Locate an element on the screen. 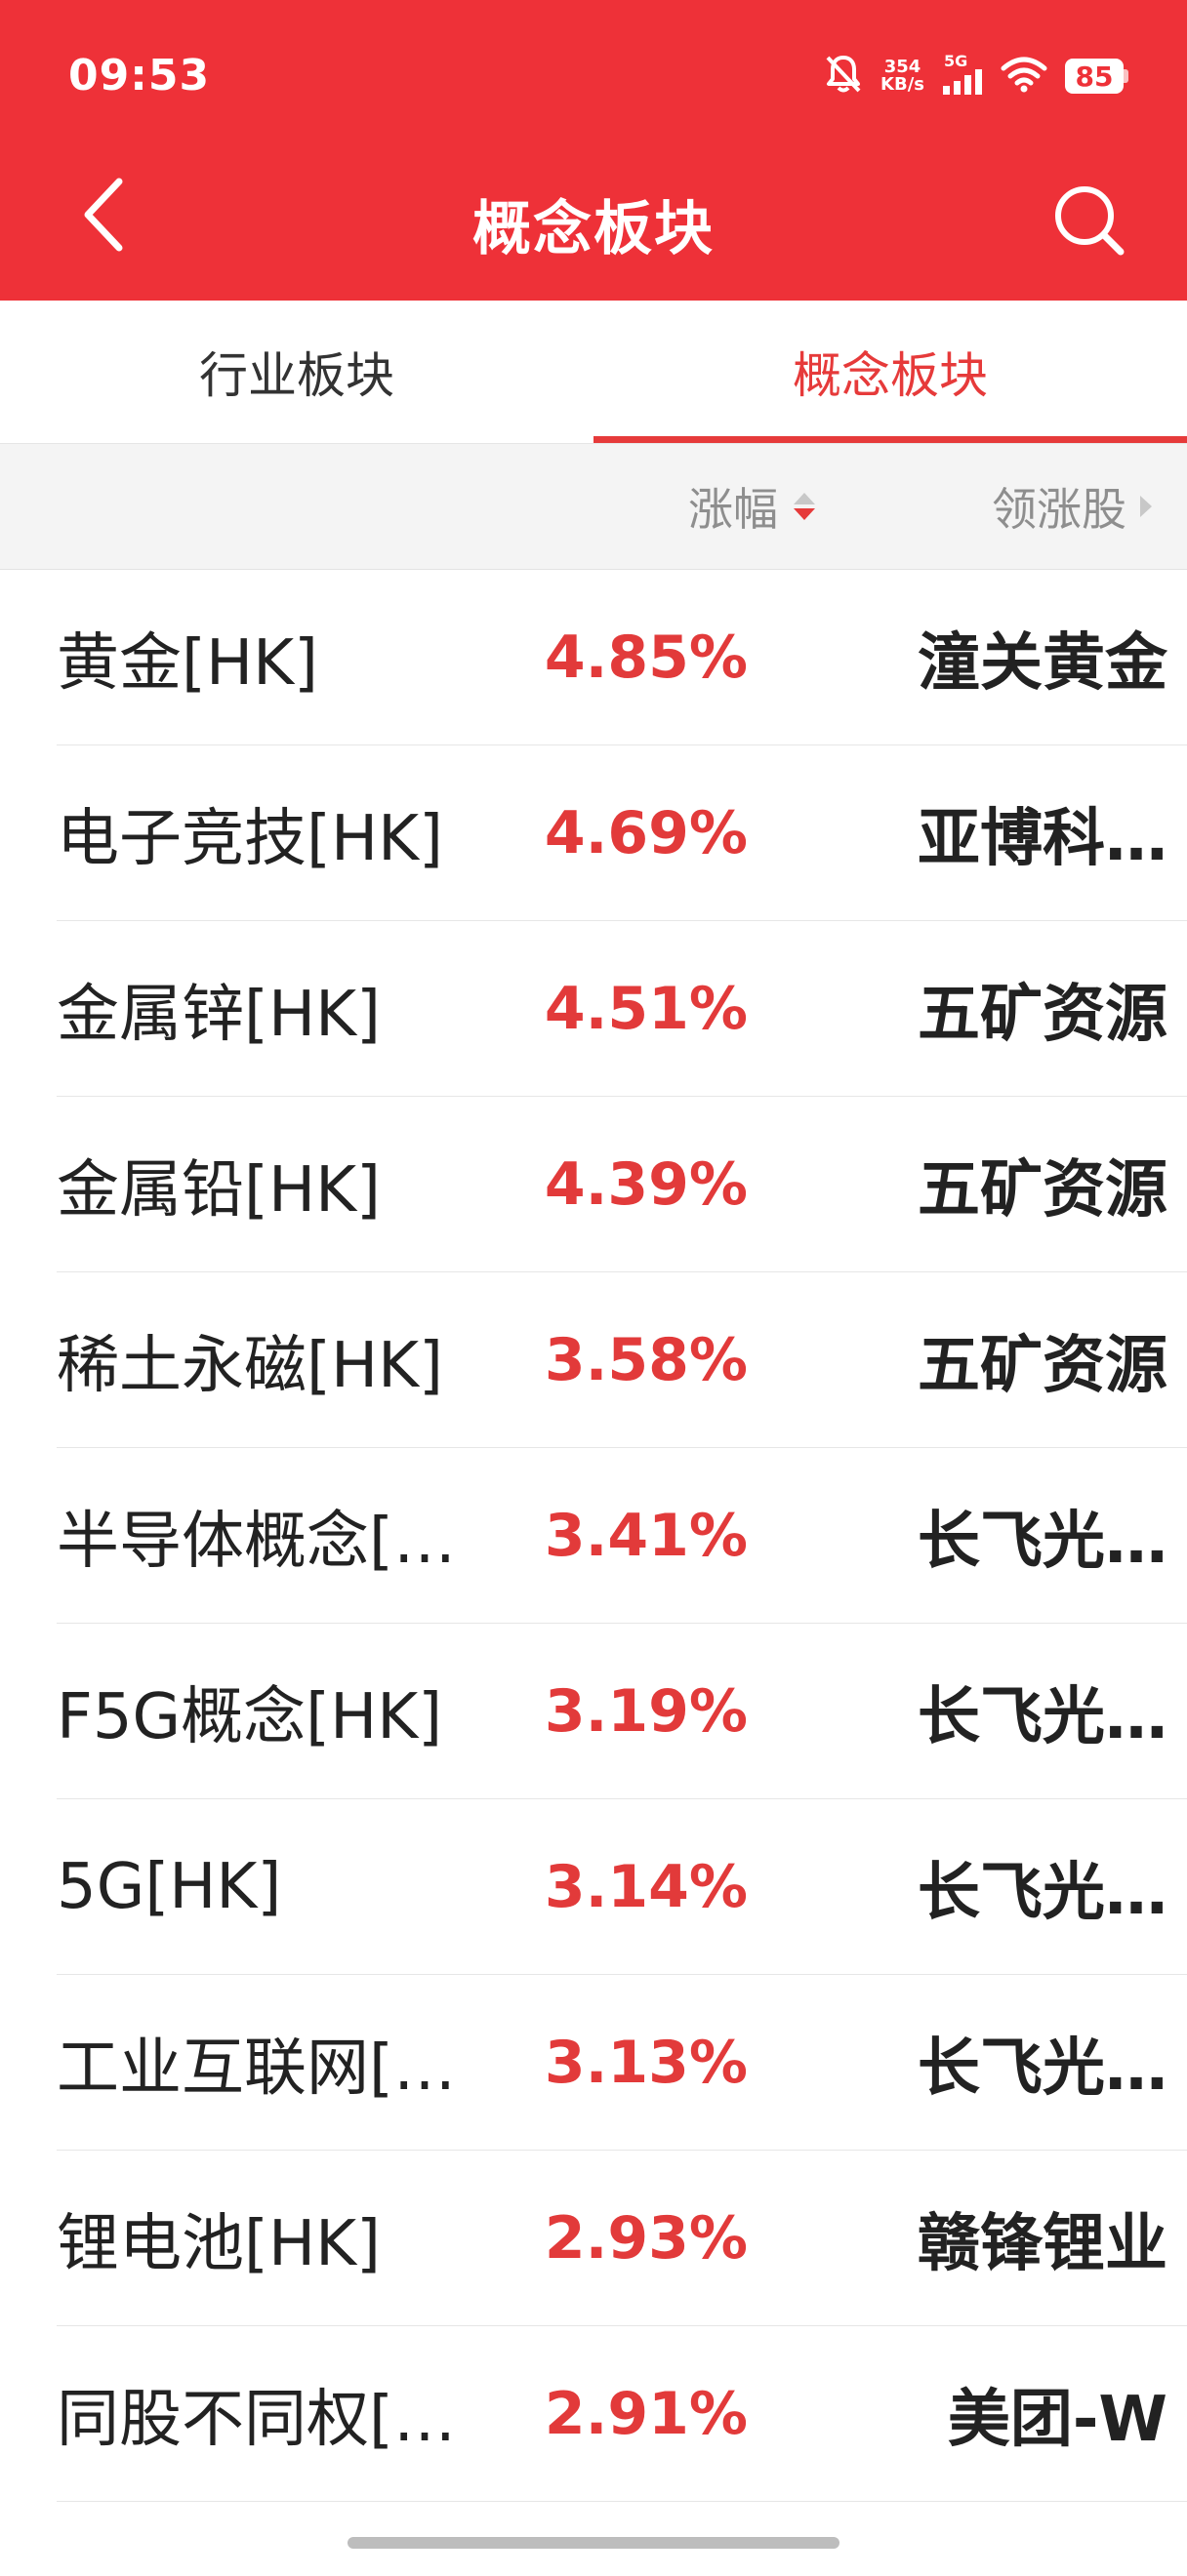  column-header: 涨幅 领涨股 is located at coordinates (593, 507).